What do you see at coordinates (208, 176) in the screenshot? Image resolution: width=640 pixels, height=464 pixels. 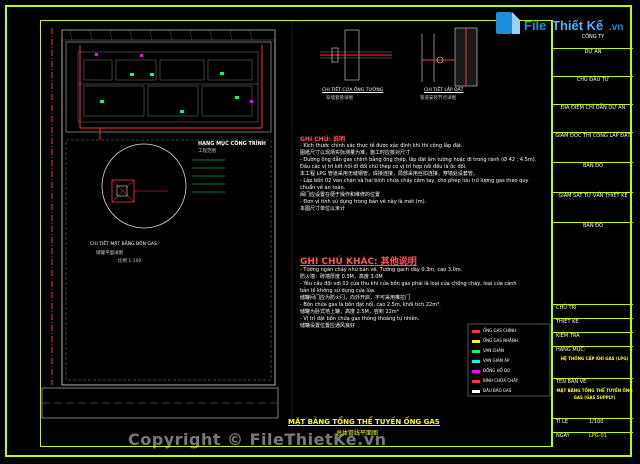 I see `scope-list-lines` at bounding box center [208, 176].